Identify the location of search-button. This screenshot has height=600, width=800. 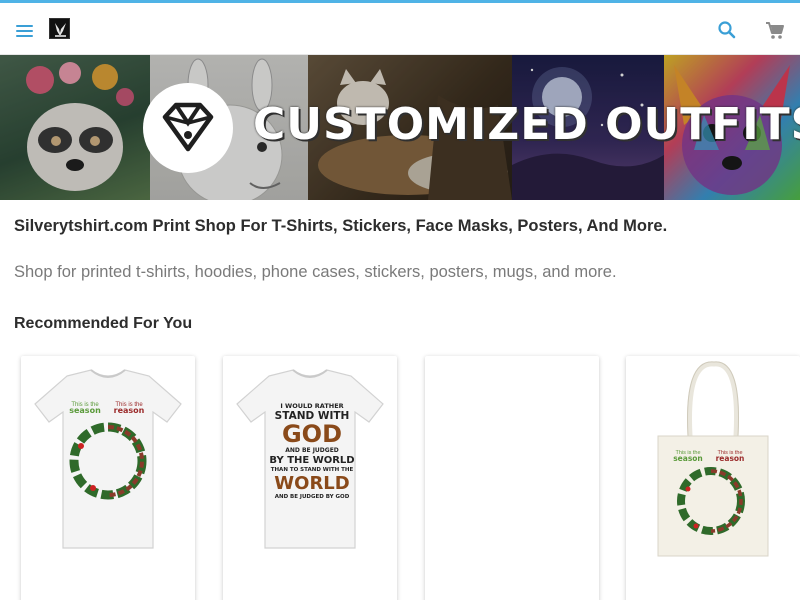
(727, 30).